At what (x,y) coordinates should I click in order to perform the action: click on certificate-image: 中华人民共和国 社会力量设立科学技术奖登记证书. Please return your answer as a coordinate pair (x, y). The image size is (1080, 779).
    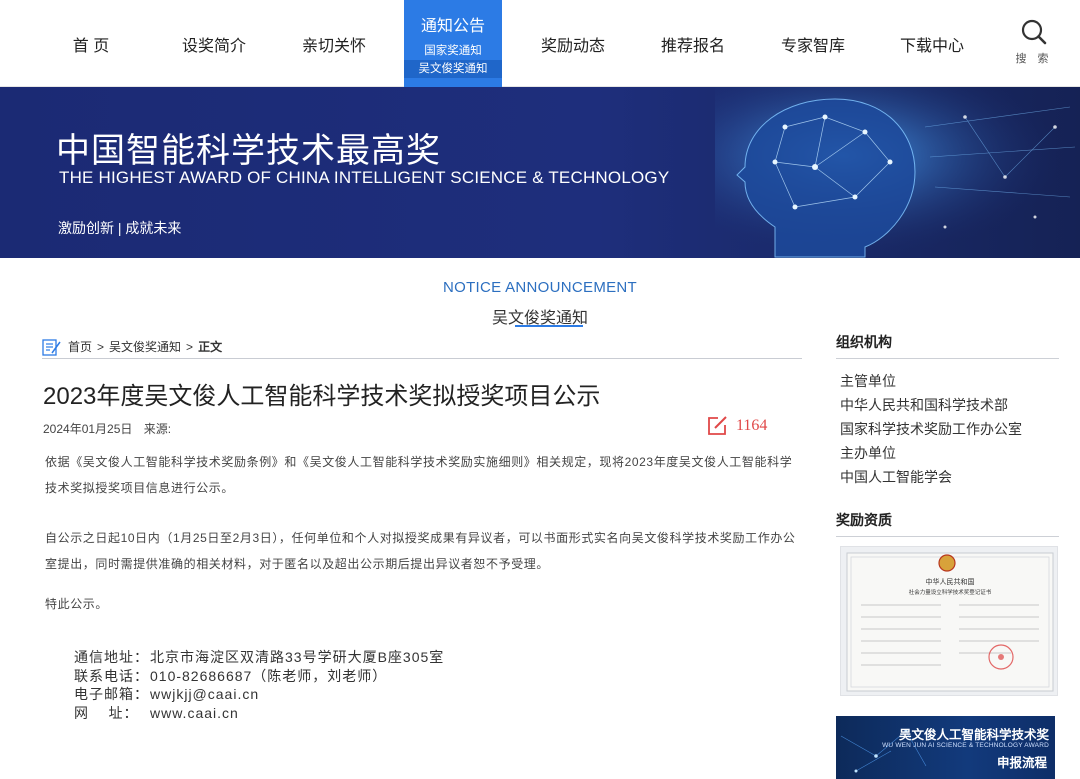
    Looking at the image, I should click on (949, 621).